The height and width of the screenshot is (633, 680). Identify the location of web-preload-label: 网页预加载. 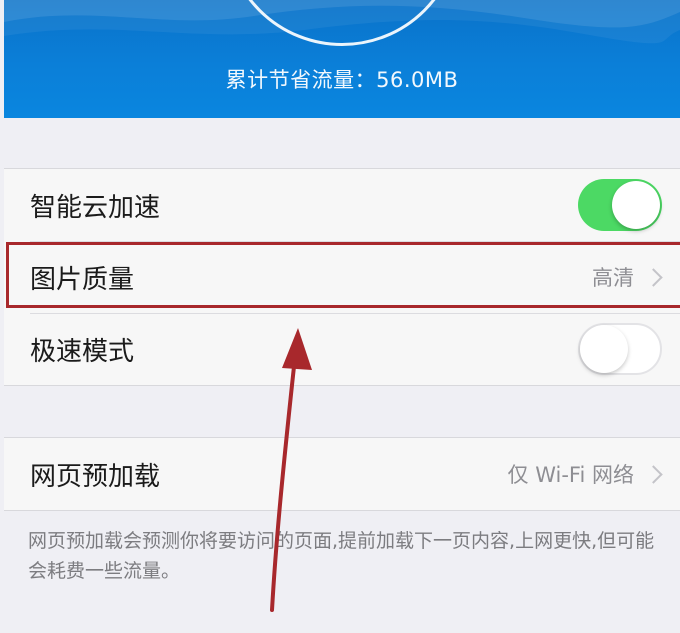
(95, 476).